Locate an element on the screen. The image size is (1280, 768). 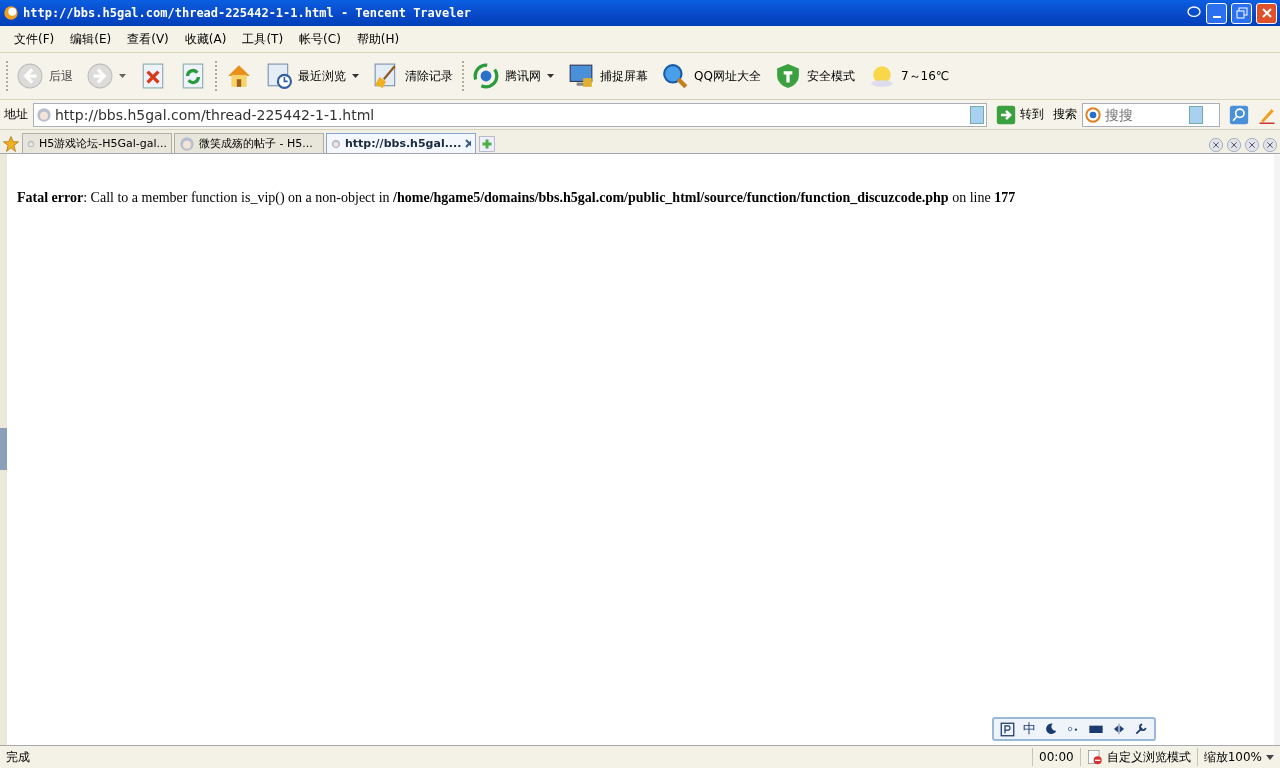
search-field: 搜搜 is located at coordinates (1151, 114).